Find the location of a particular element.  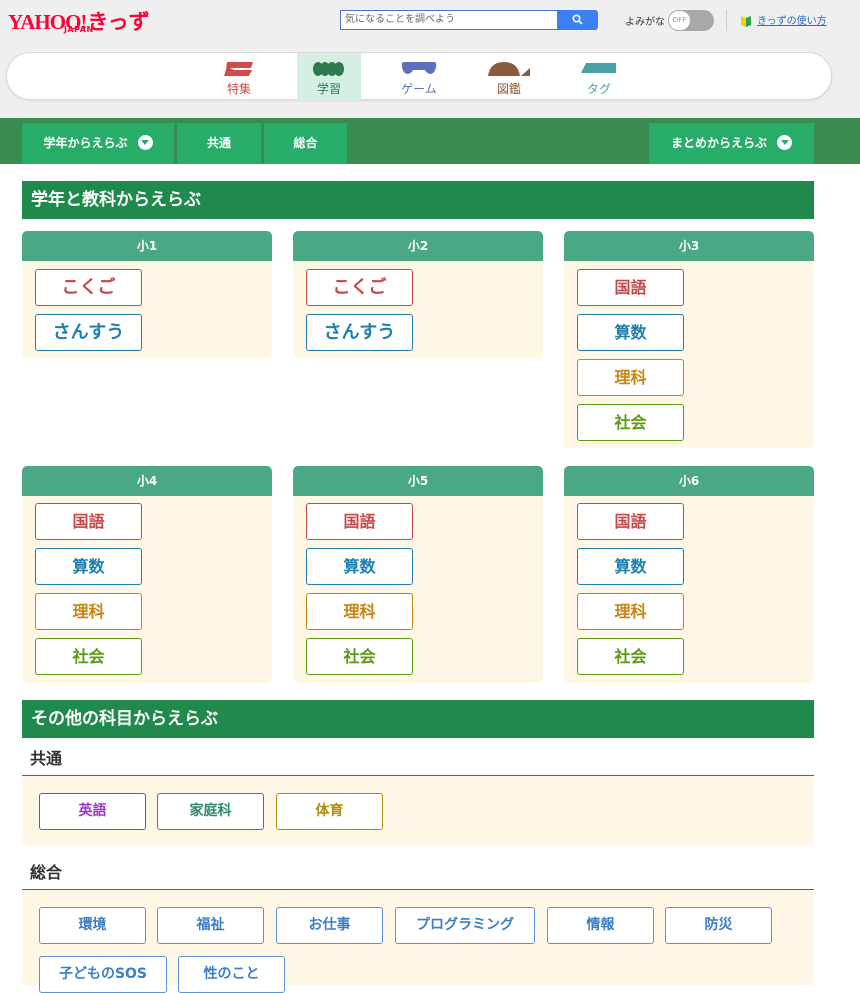

grade-label: 小4 is located at coordinates (147, 481).